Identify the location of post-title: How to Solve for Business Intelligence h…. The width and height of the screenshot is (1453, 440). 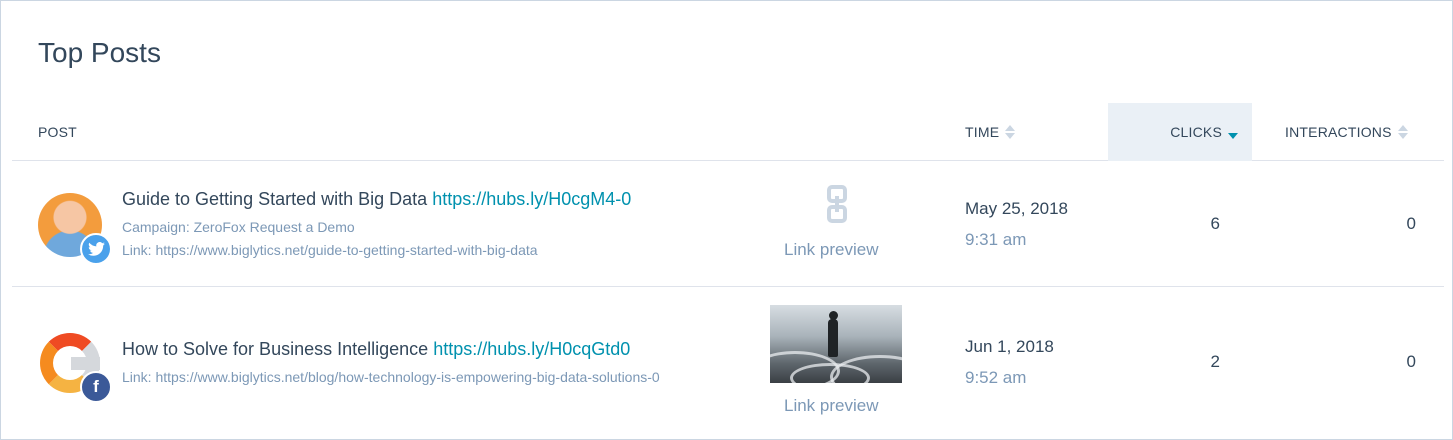
(376, 349).